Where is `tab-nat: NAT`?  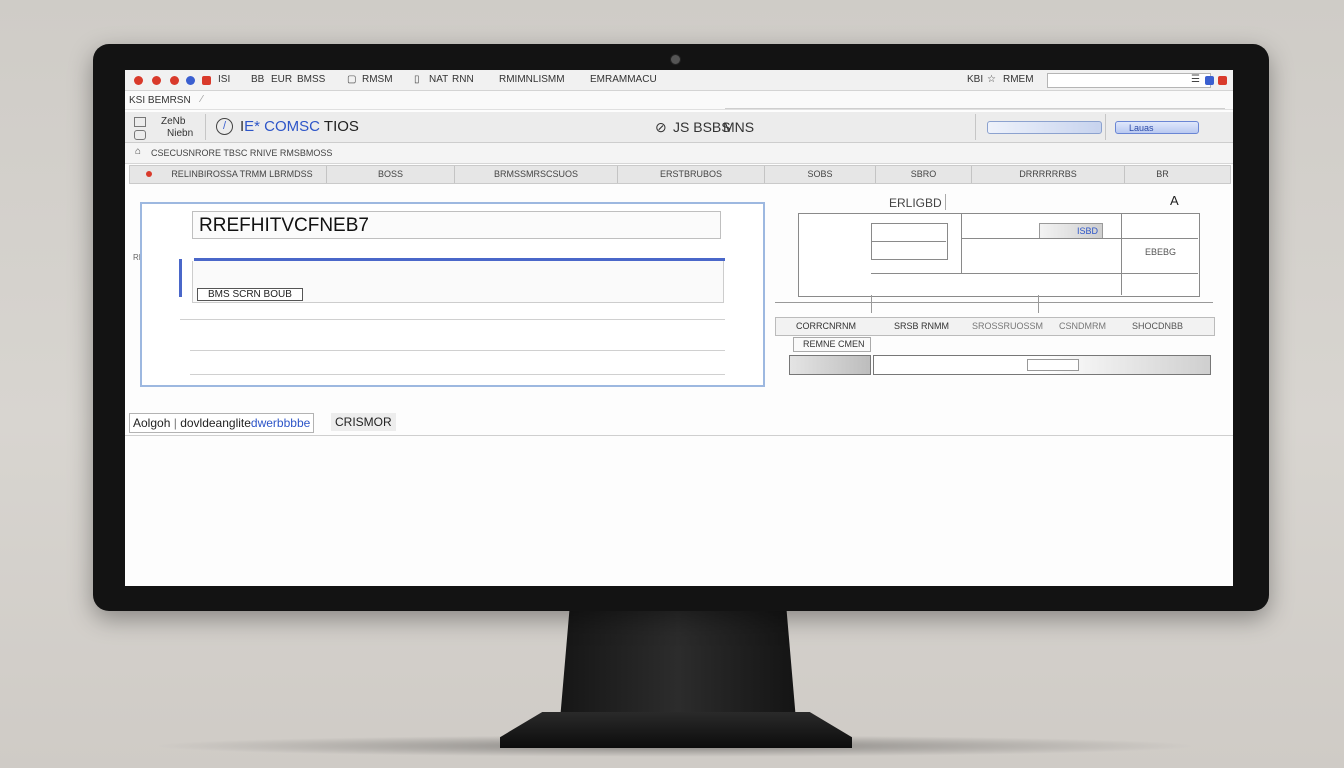 tab-nat: NAT is located at coordinates (438, 79).